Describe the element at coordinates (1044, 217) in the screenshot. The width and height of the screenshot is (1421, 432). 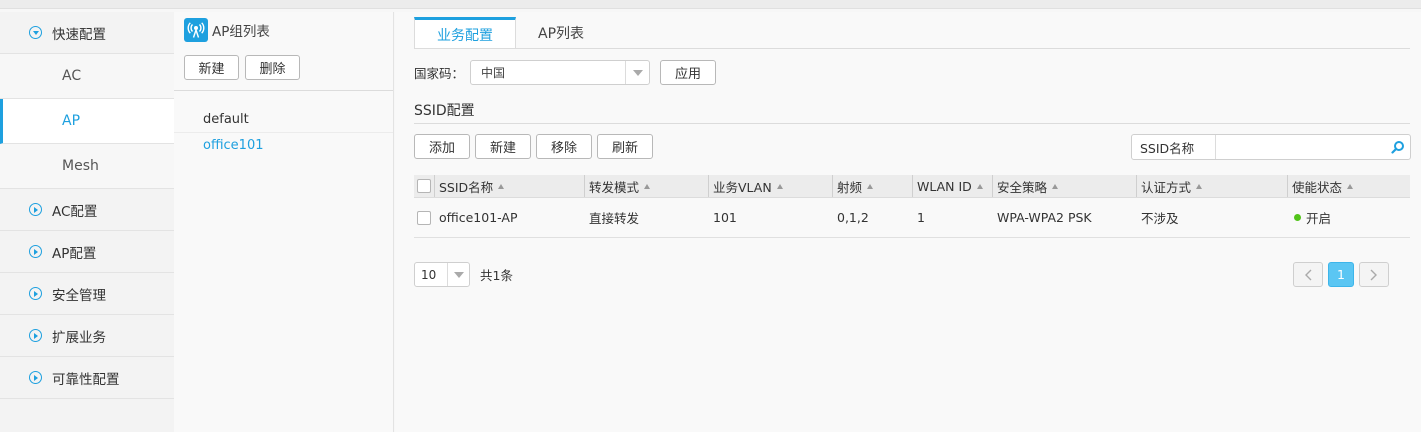
I see `cell-security: WPA-WPA2 PSK` at that location.